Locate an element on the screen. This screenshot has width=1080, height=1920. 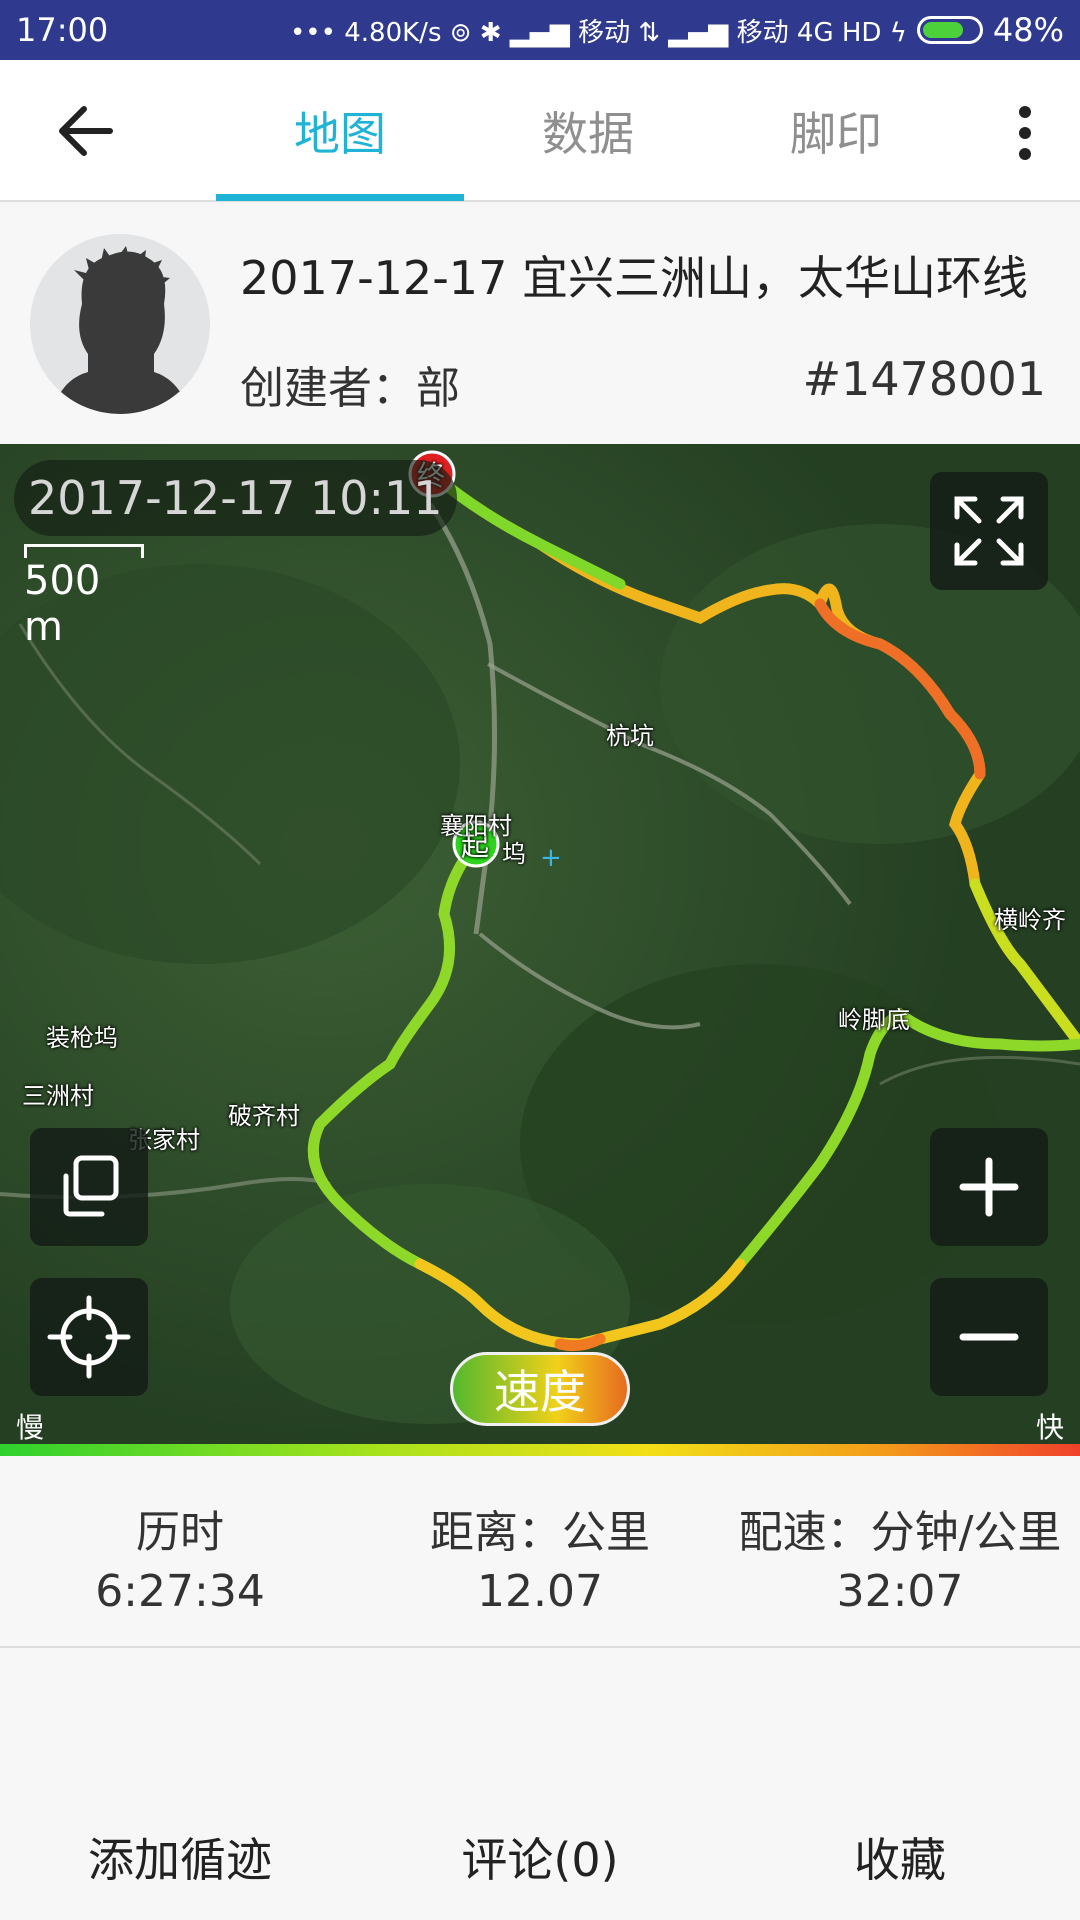
speed-mode-button: 速度 is located at coordinates (540, 1389).